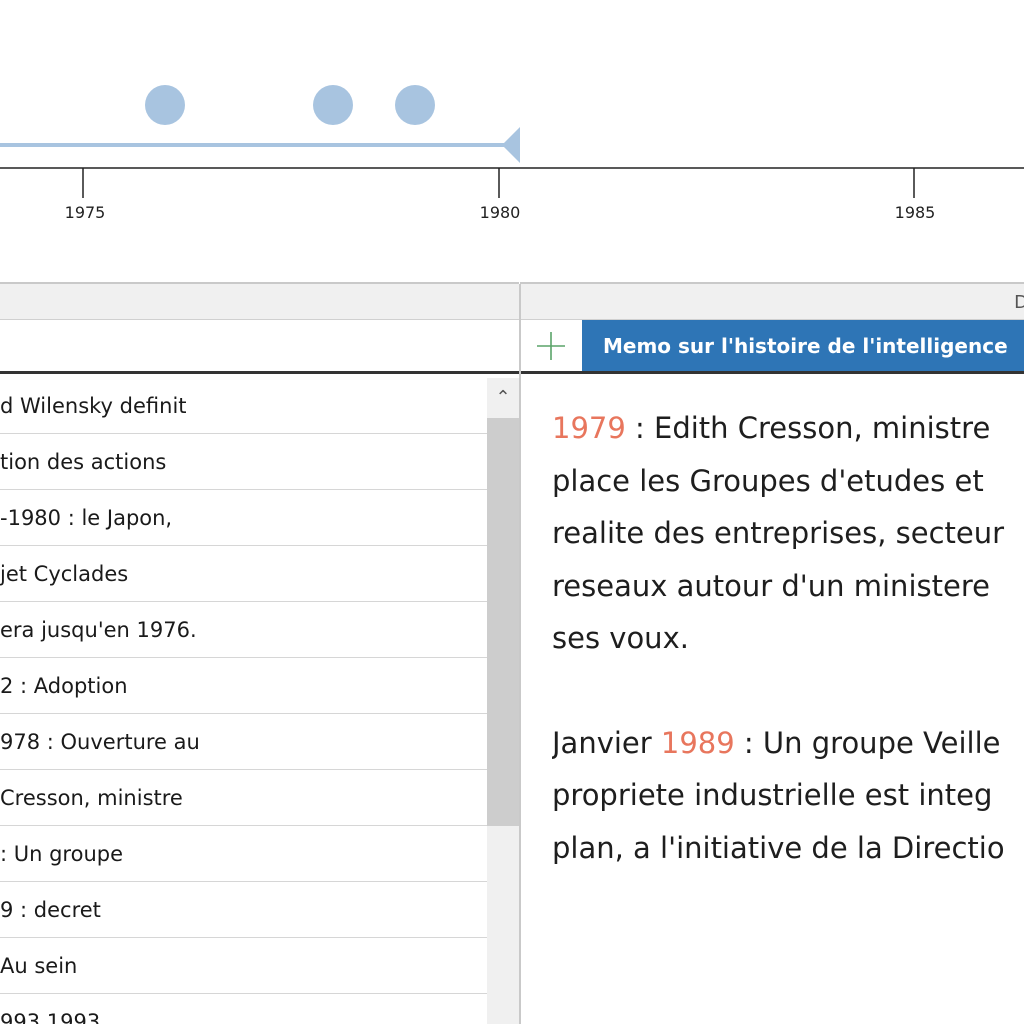 This screenshot has width=1024, height=1024. I want to click on chevron-up-icon: ⌃, so click(503, 397).